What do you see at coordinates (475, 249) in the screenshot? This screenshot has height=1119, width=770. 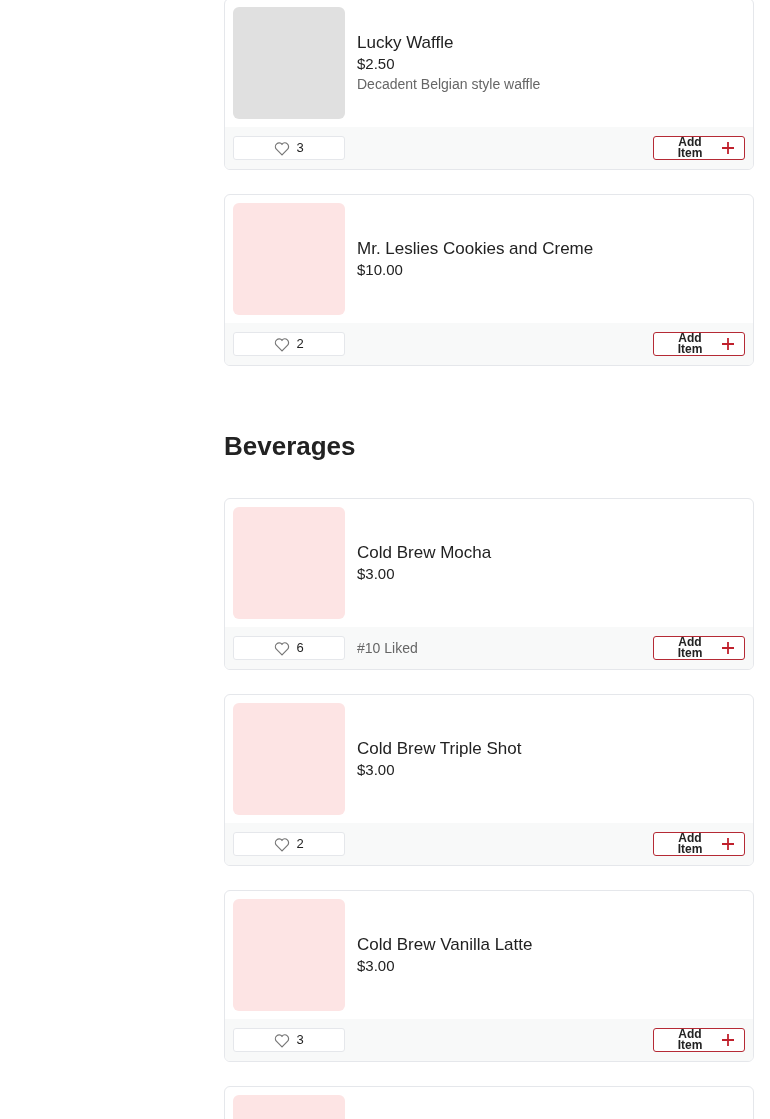 I see `item-name: Mr. Leslies Cookies and Creme` at bounding box center [475, 249].